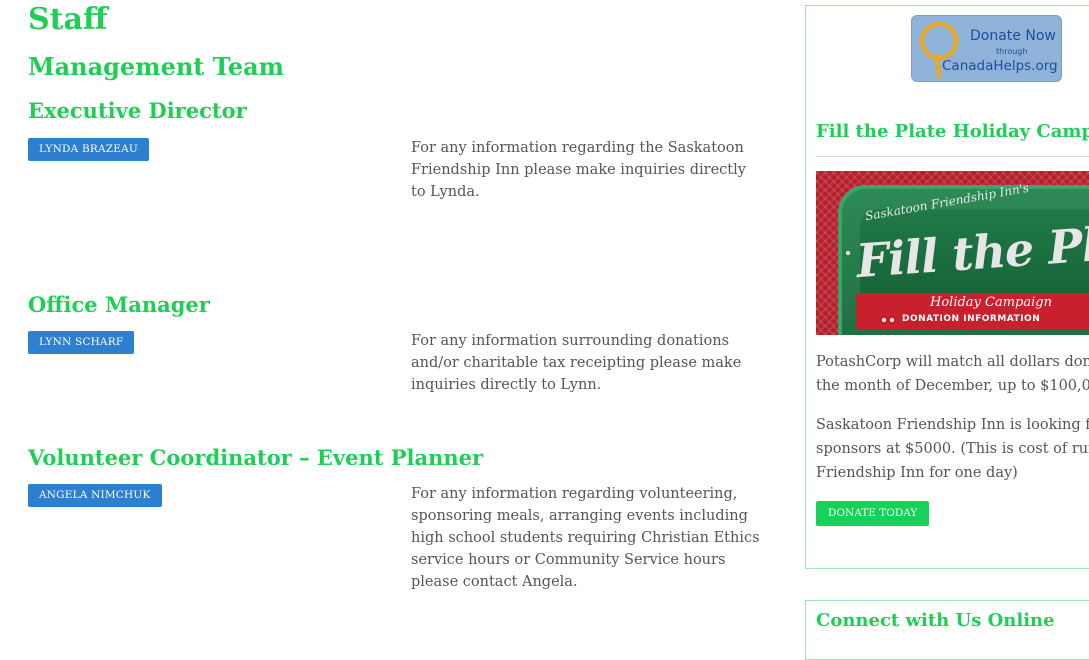 Image resolution: width=1089 pixels, height=660 pixels. What do you see at coordinates (256, 457) in the screenshot?
I see `role-heading-volunteer-coordinator: Volunteer Coordinator – Event Planner` at bounding box center [256, 457].